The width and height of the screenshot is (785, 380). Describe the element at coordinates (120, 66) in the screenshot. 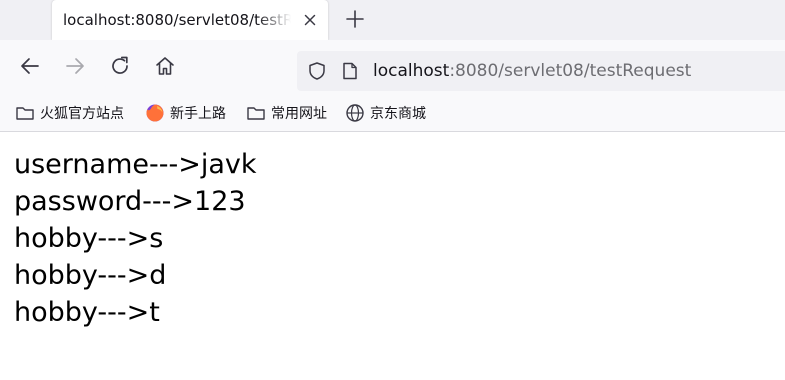

I see `reload-icon` at that location.